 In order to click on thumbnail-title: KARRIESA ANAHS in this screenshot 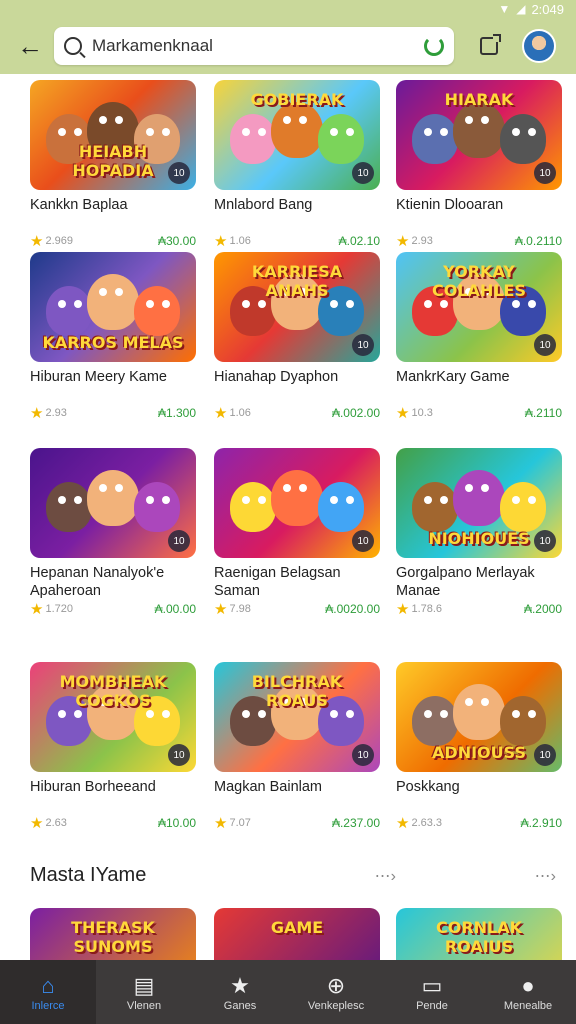, I will do `click(297, 281)`.